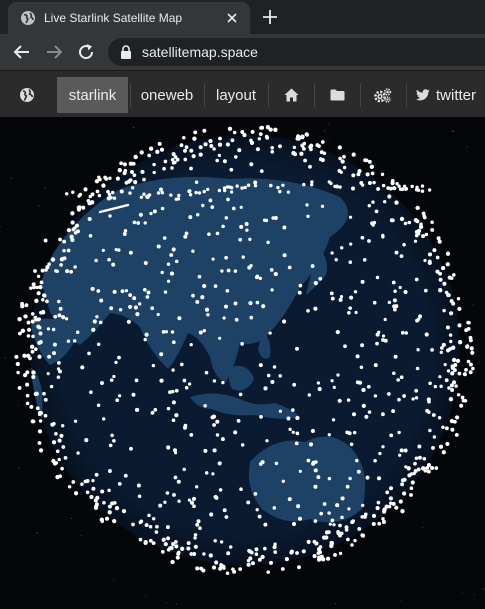 This screenshot has height=609, width=485. What do you see at coordinates (22, 52) in the screenshot?
I see `back-icon` at bounding box center [22, 52].